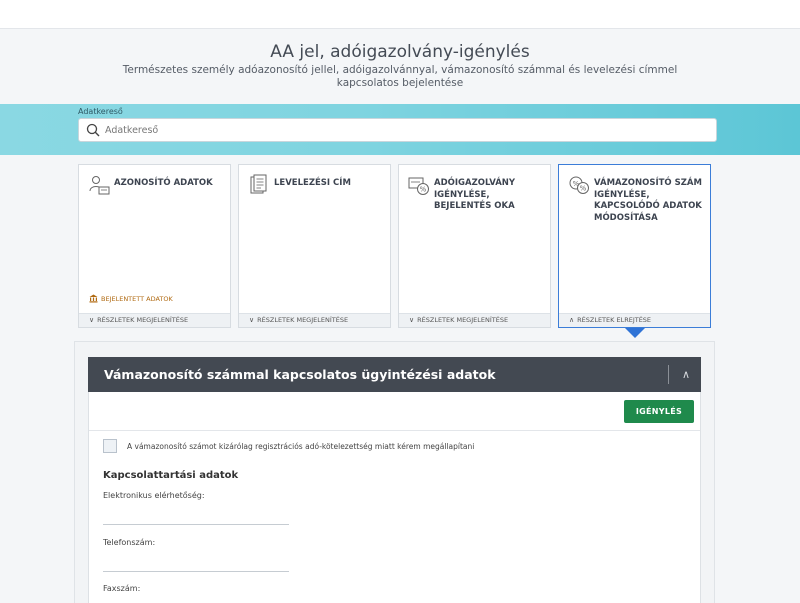 Image resolution: width=800 pixels, height=603 pixels. I want to click on fax-field-label: Faxszám:, so click(122, 588).